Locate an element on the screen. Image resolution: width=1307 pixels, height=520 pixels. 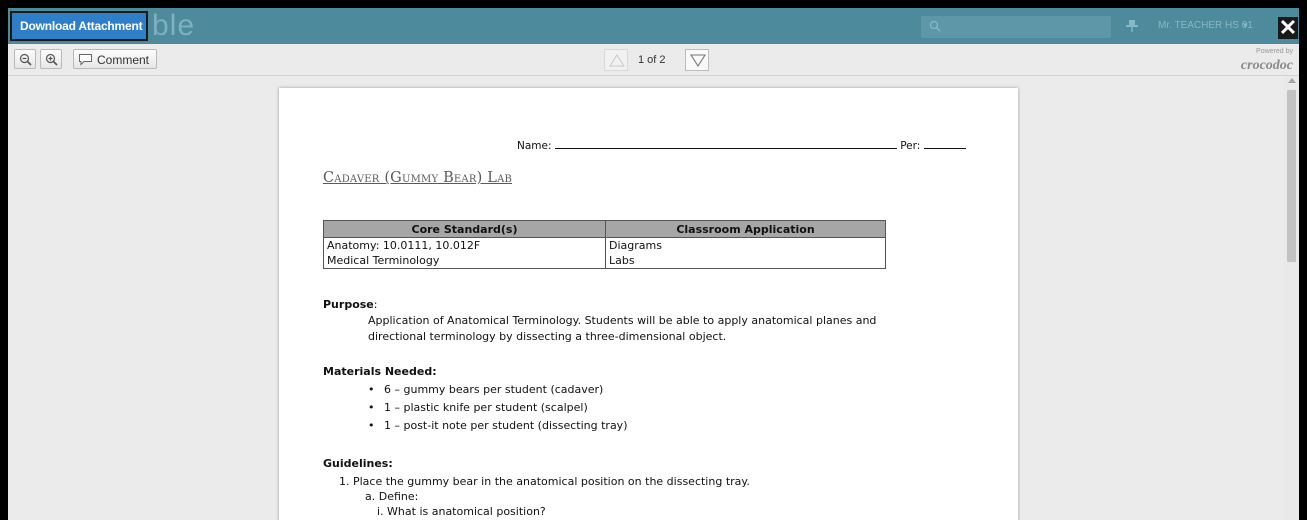
table-row: Anatomy: 10.0111, 10.012F Diagrams is located at coordinates (604, 245).